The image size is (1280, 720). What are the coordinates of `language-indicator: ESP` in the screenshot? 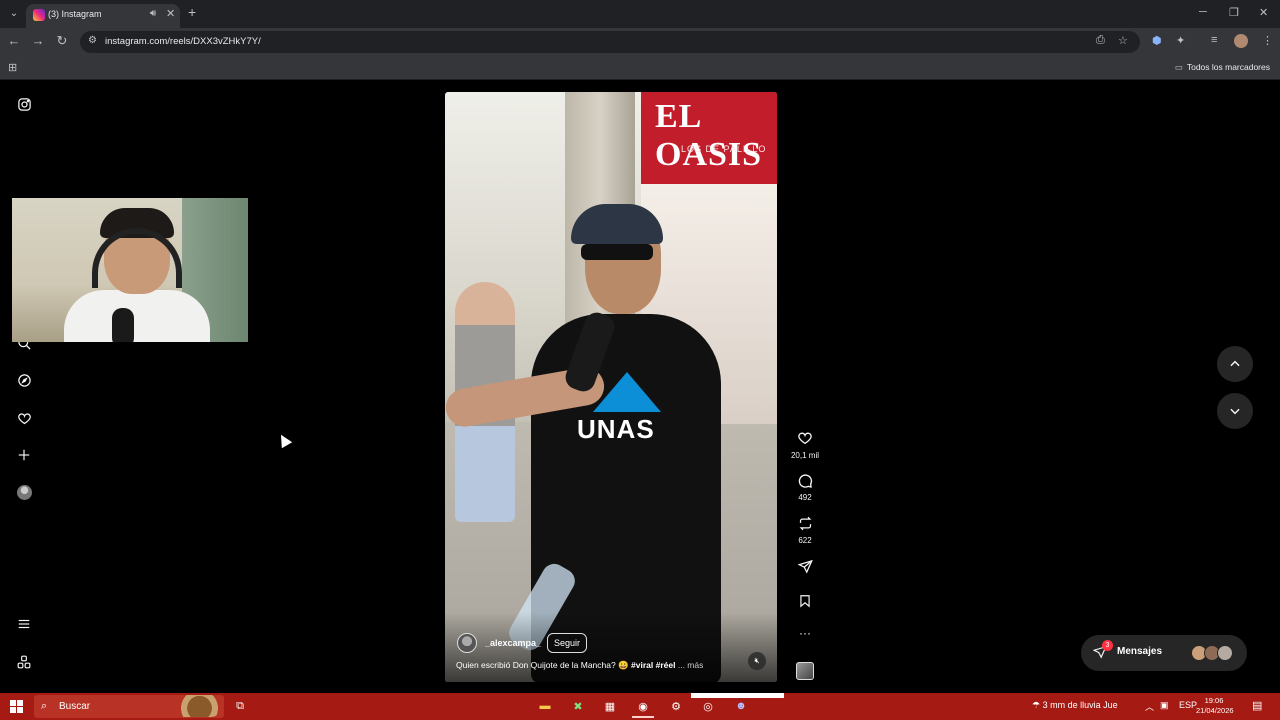 It's located at (1188, 705).